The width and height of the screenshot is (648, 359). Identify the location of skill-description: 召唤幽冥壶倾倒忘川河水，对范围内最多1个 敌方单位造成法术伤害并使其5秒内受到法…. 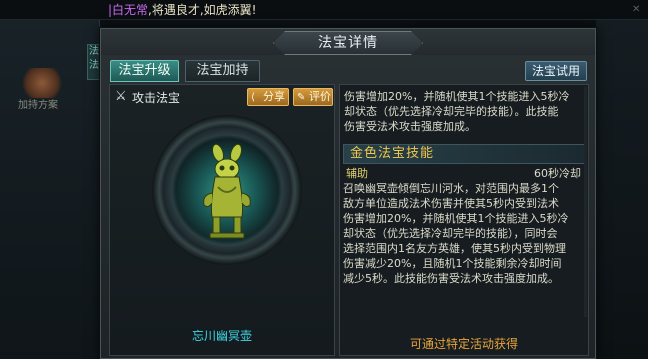
(465, 233).